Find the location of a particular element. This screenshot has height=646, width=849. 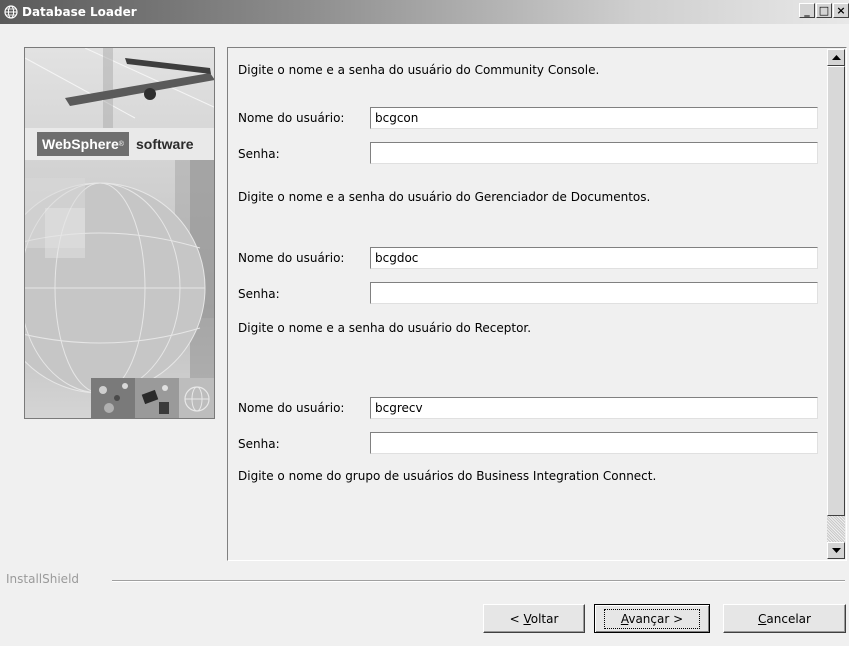

brand-name: WebSphere is located at coordinates (80, 144).